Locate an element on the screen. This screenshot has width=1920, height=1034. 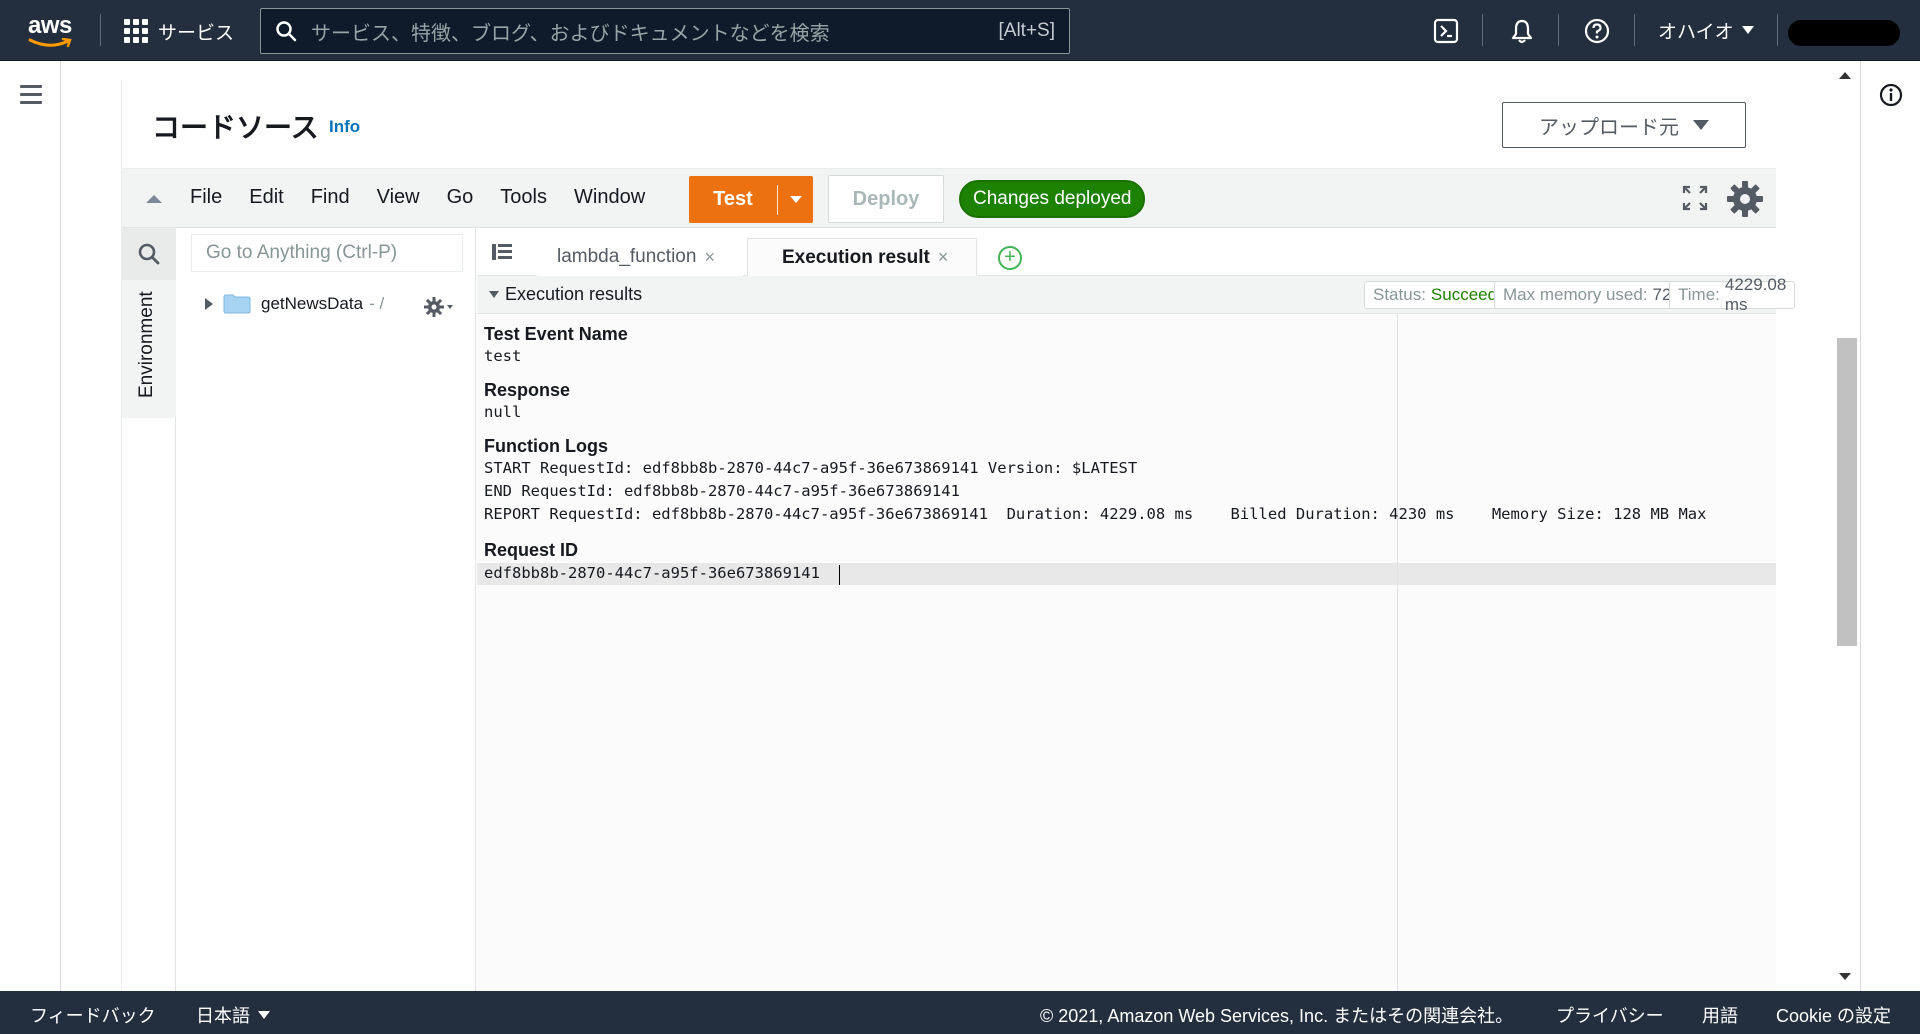
settings-gear-icon is located at coordinates (1745, 199).